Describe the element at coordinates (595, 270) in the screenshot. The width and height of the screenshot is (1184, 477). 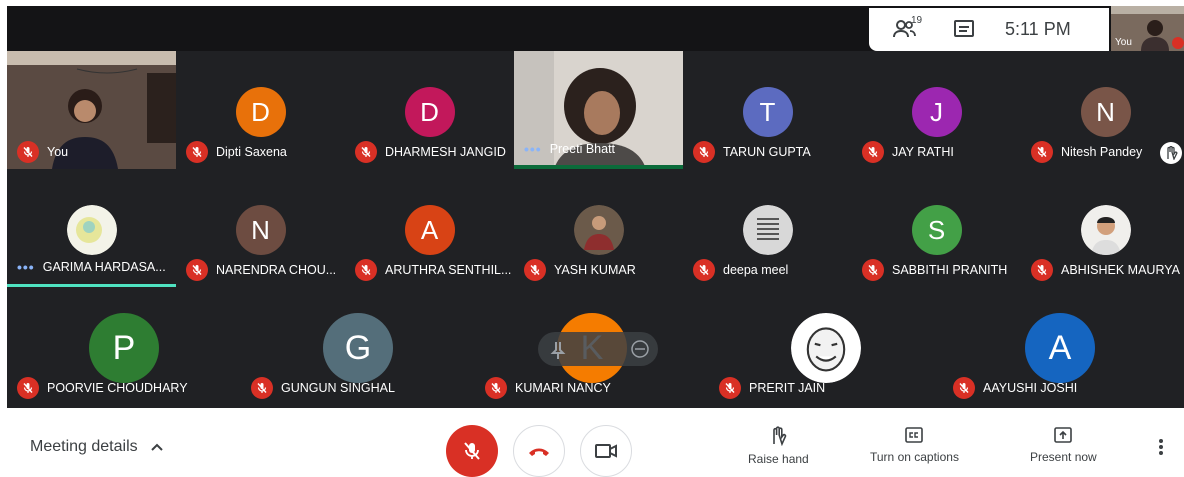
I see `participant-name: YASH KUMAR` at that location.